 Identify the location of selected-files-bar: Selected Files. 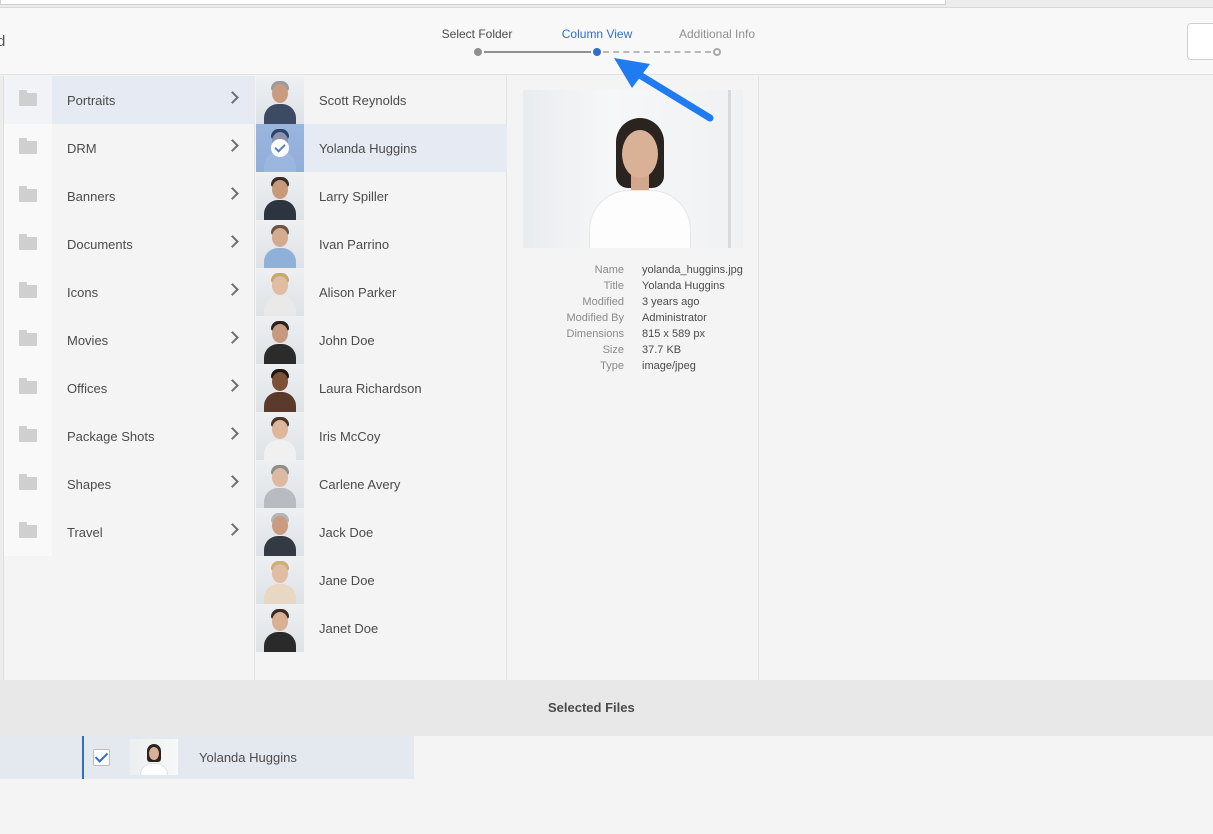
(606, 708).